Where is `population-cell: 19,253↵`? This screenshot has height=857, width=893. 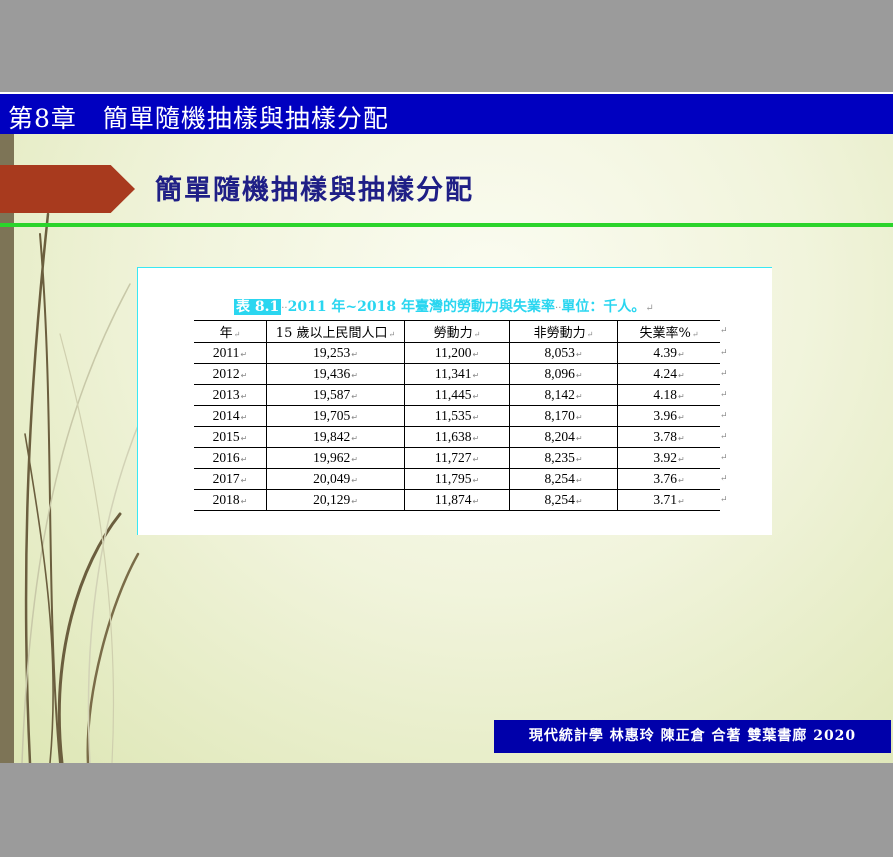 population-cell: 19,253↵ is located at coordinates (335, 353).